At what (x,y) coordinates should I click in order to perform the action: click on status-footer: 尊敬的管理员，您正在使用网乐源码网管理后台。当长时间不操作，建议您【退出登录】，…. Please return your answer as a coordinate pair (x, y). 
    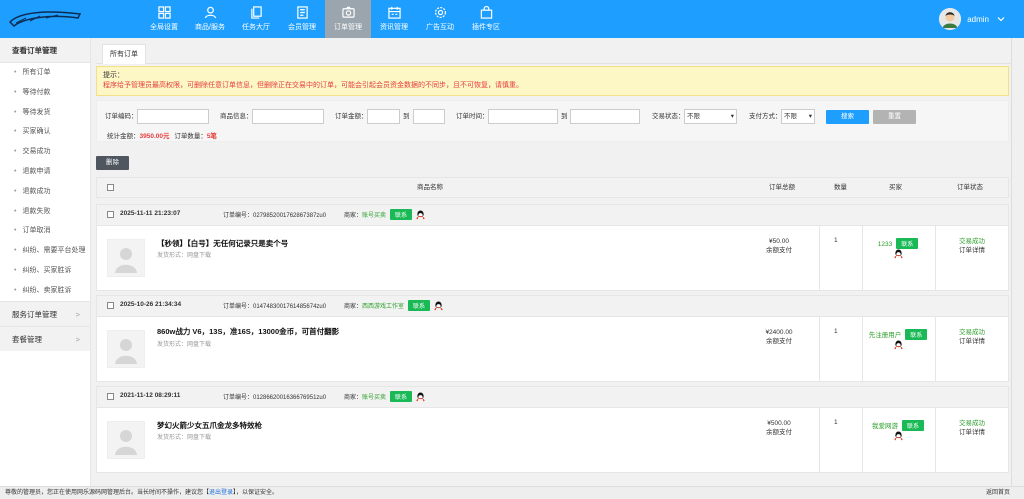
    Looking at the image, I should click on (512, 492).